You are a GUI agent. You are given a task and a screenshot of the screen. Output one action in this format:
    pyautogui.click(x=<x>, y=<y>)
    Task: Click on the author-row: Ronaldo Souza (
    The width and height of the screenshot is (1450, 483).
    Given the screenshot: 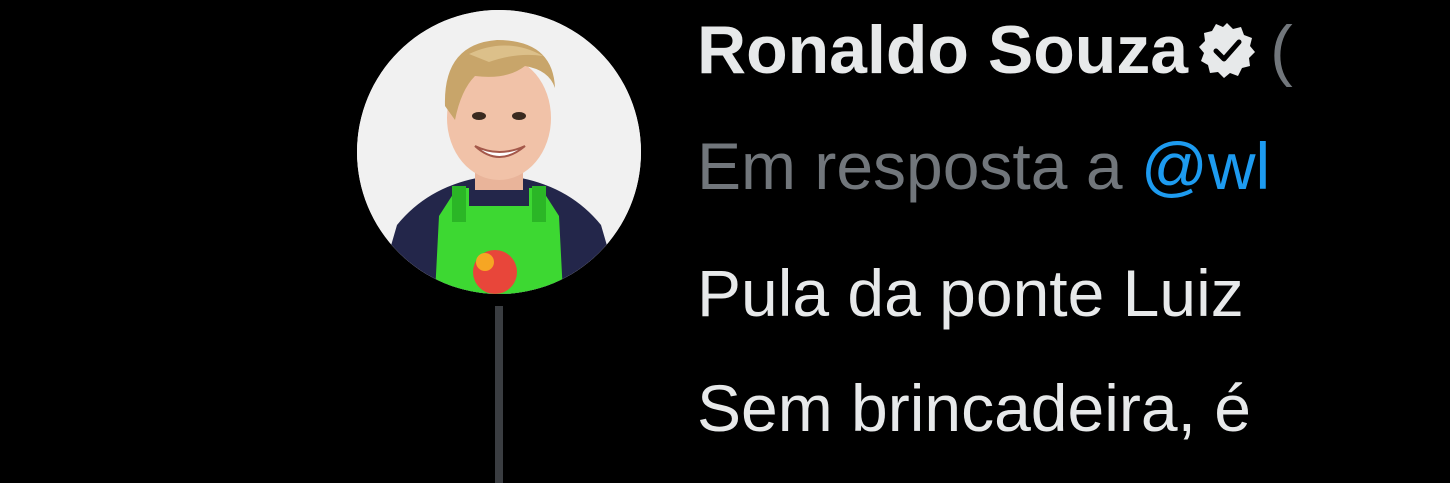 What is the action you would take?
    pyautogui.click(x=995, y=50)
    